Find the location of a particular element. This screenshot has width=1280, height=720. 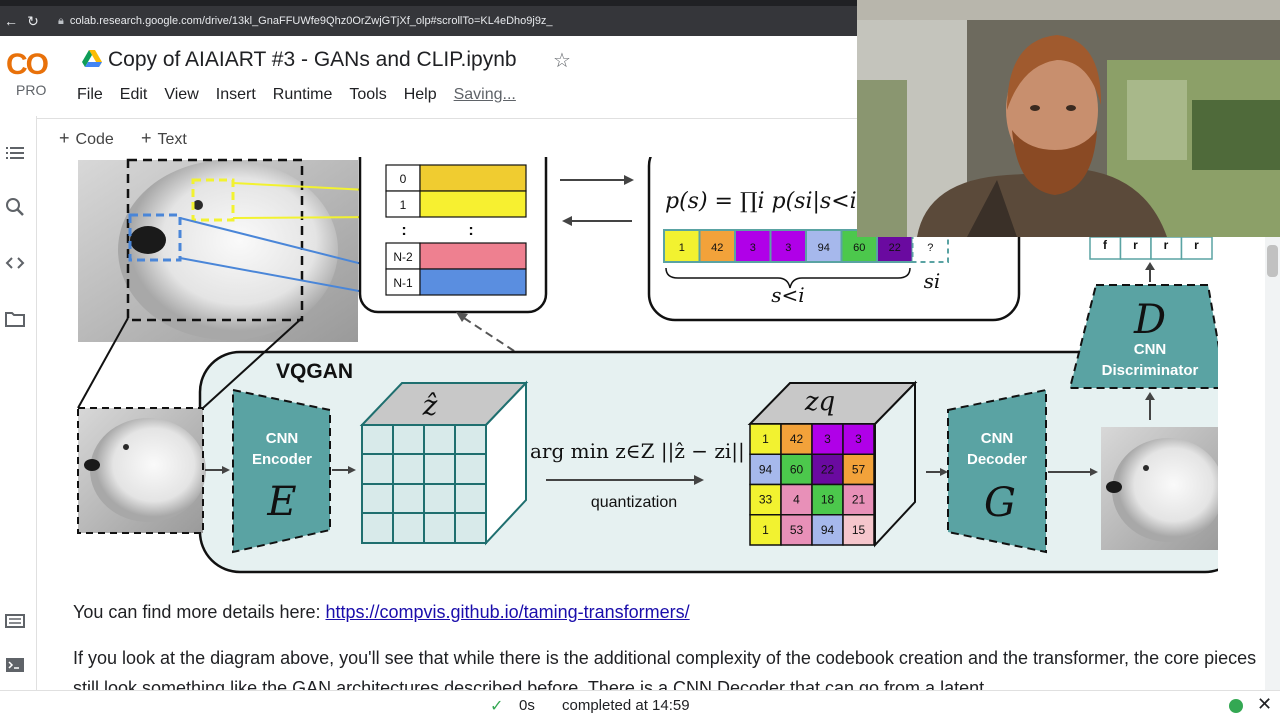

codebook-dots-left: : is located at coordinates (403, 230).